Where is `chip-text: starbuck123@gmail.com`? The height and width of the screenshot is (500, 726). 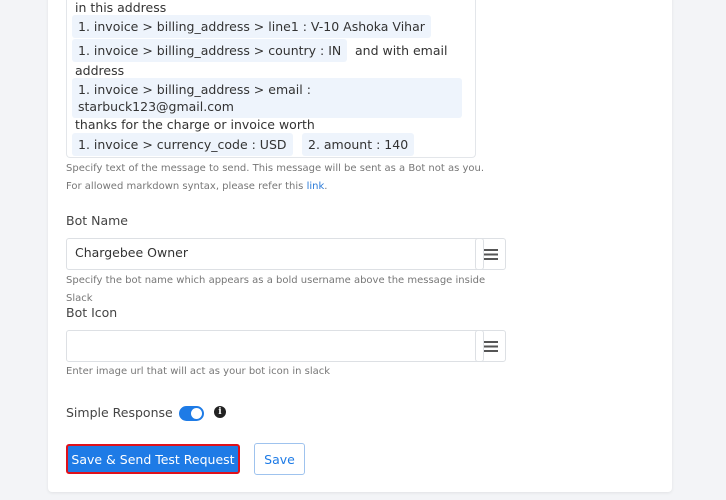
chip-text: starbuck123@gmail.com is located at coordinates (156, 106).